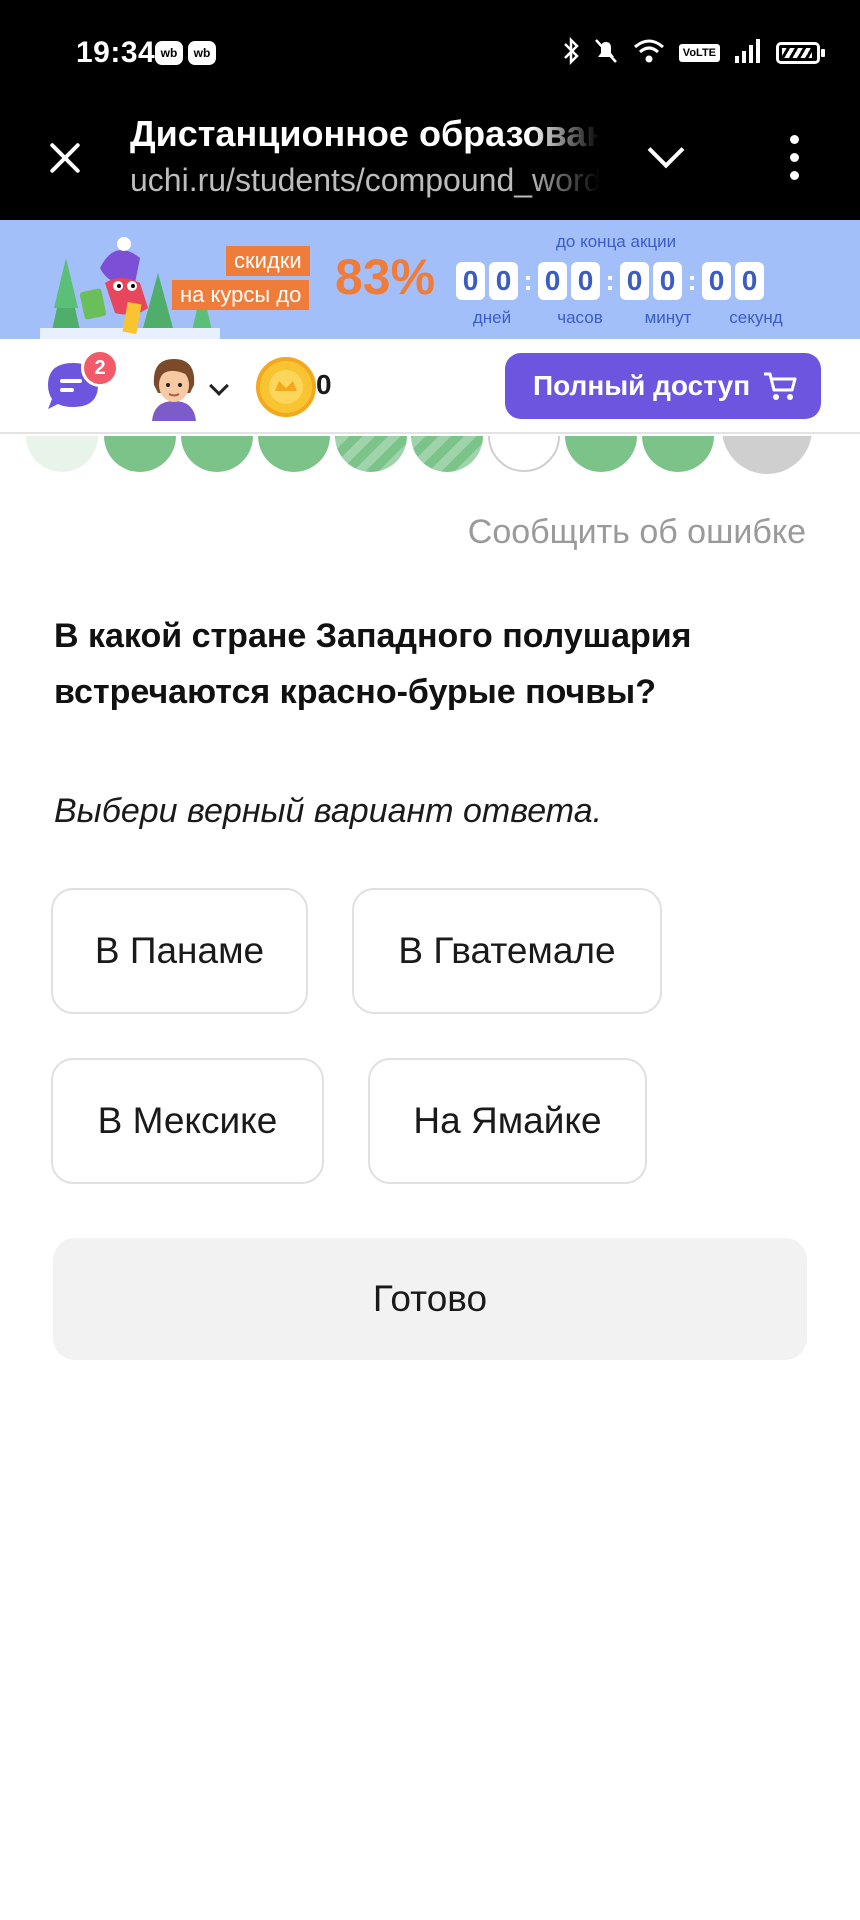  I want to click on bluetooth-icon, so click(571, 53).